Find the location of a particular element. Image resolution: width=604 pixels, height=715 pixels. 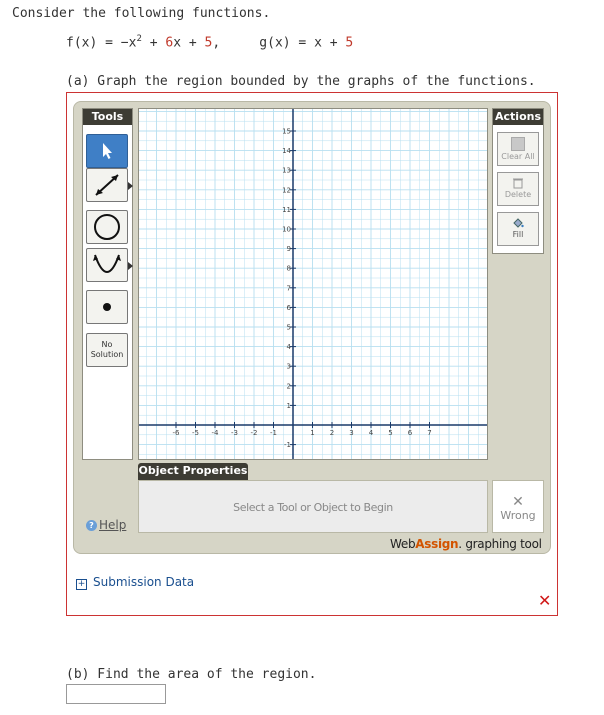

trash-icon is located at coordinates (518, 183).